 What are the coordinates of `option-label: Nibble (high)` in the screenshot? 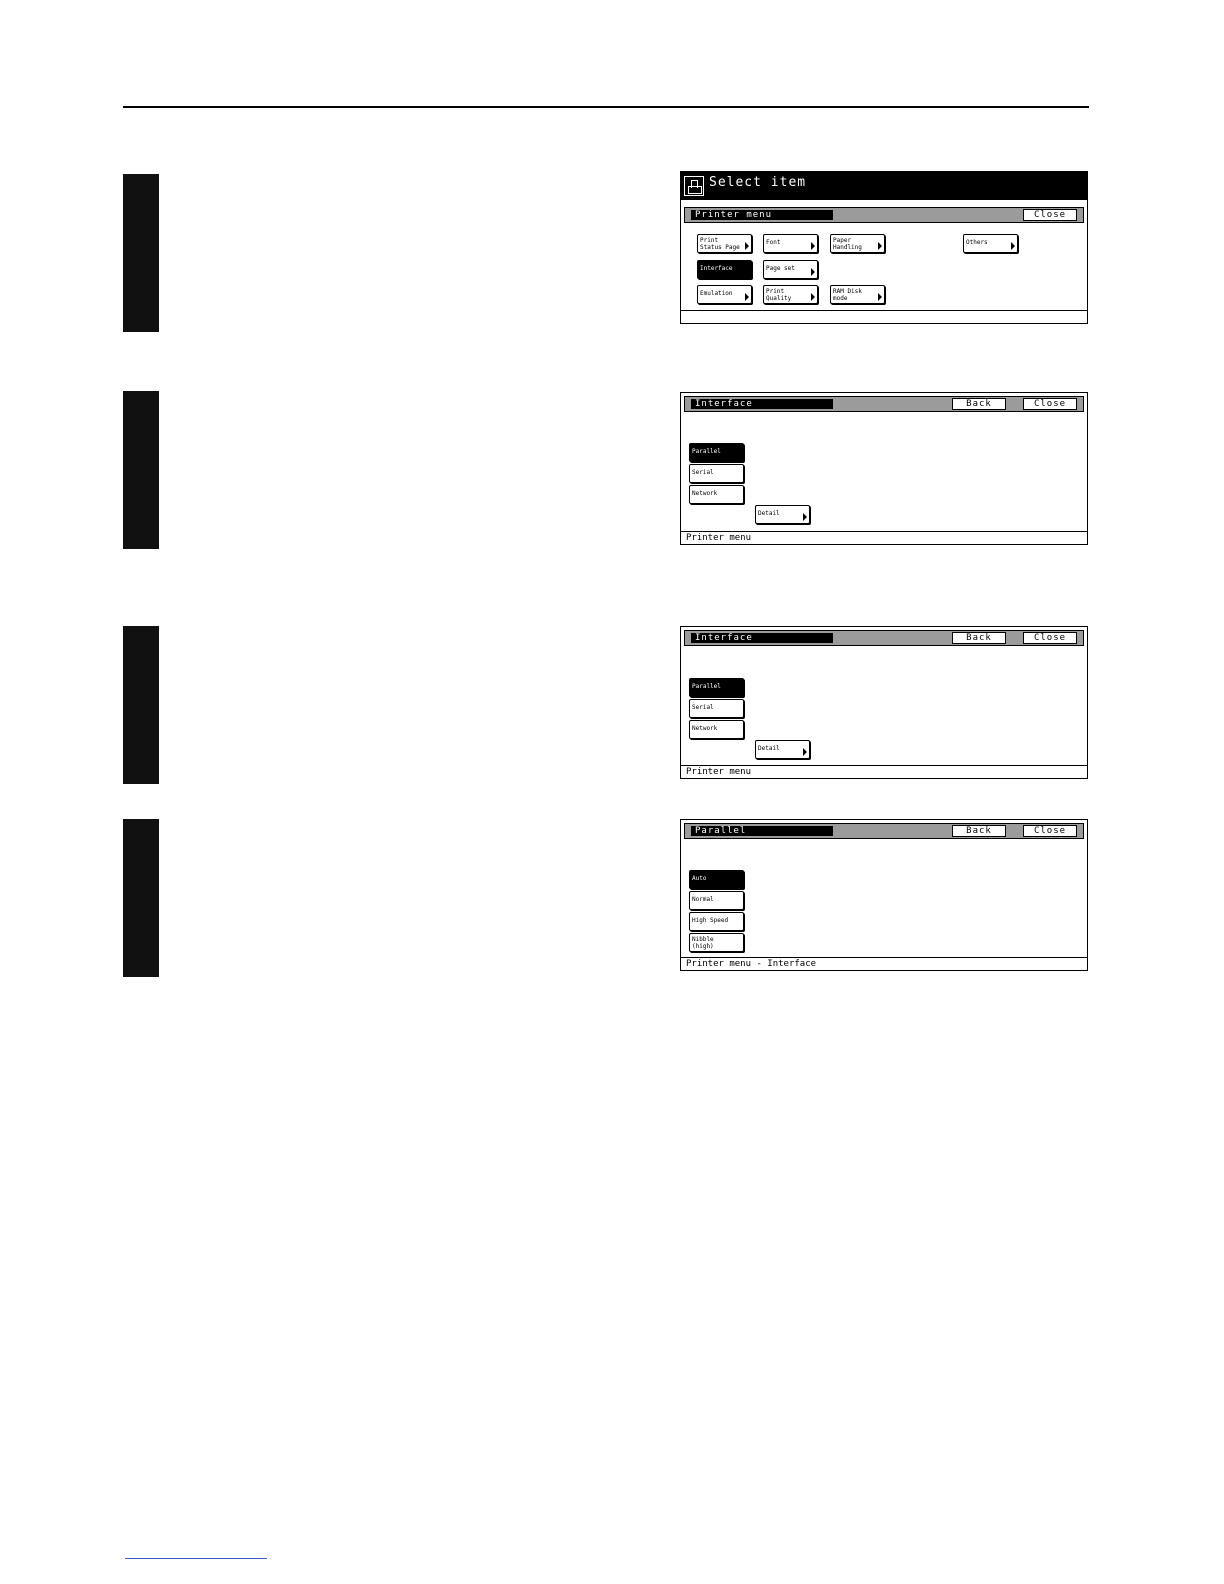 It's located at (703, 943).